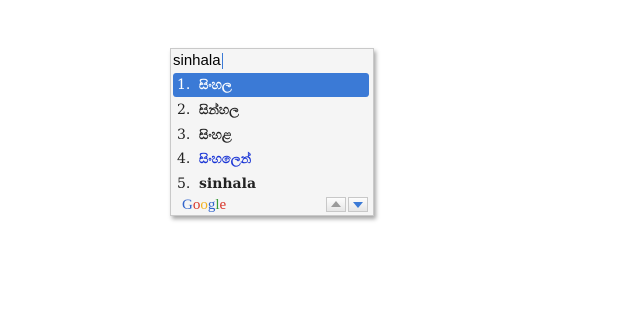 This screenshot has width=618, height=334. I want to click on composition-input: sinhala, so click(197, 60).